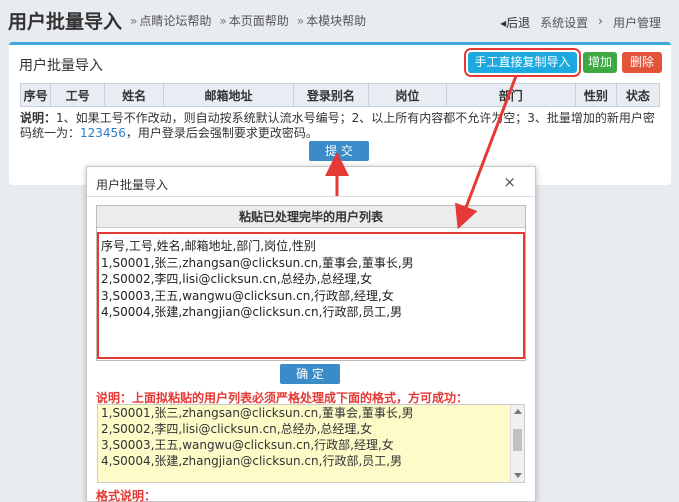  What do you see at coordinates (65, 22) in the screenshot?
I see `page-title: 用户批量导入` at bounding box center [65, 22].